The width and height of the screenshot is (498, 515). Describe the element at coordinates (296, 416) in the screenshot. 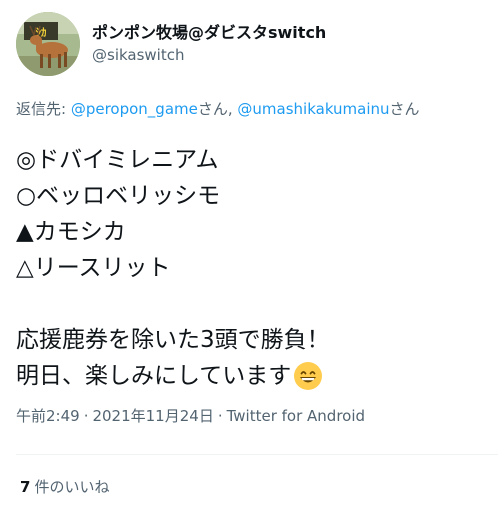

I see `tweet-client: Twitter for Android` at that location.